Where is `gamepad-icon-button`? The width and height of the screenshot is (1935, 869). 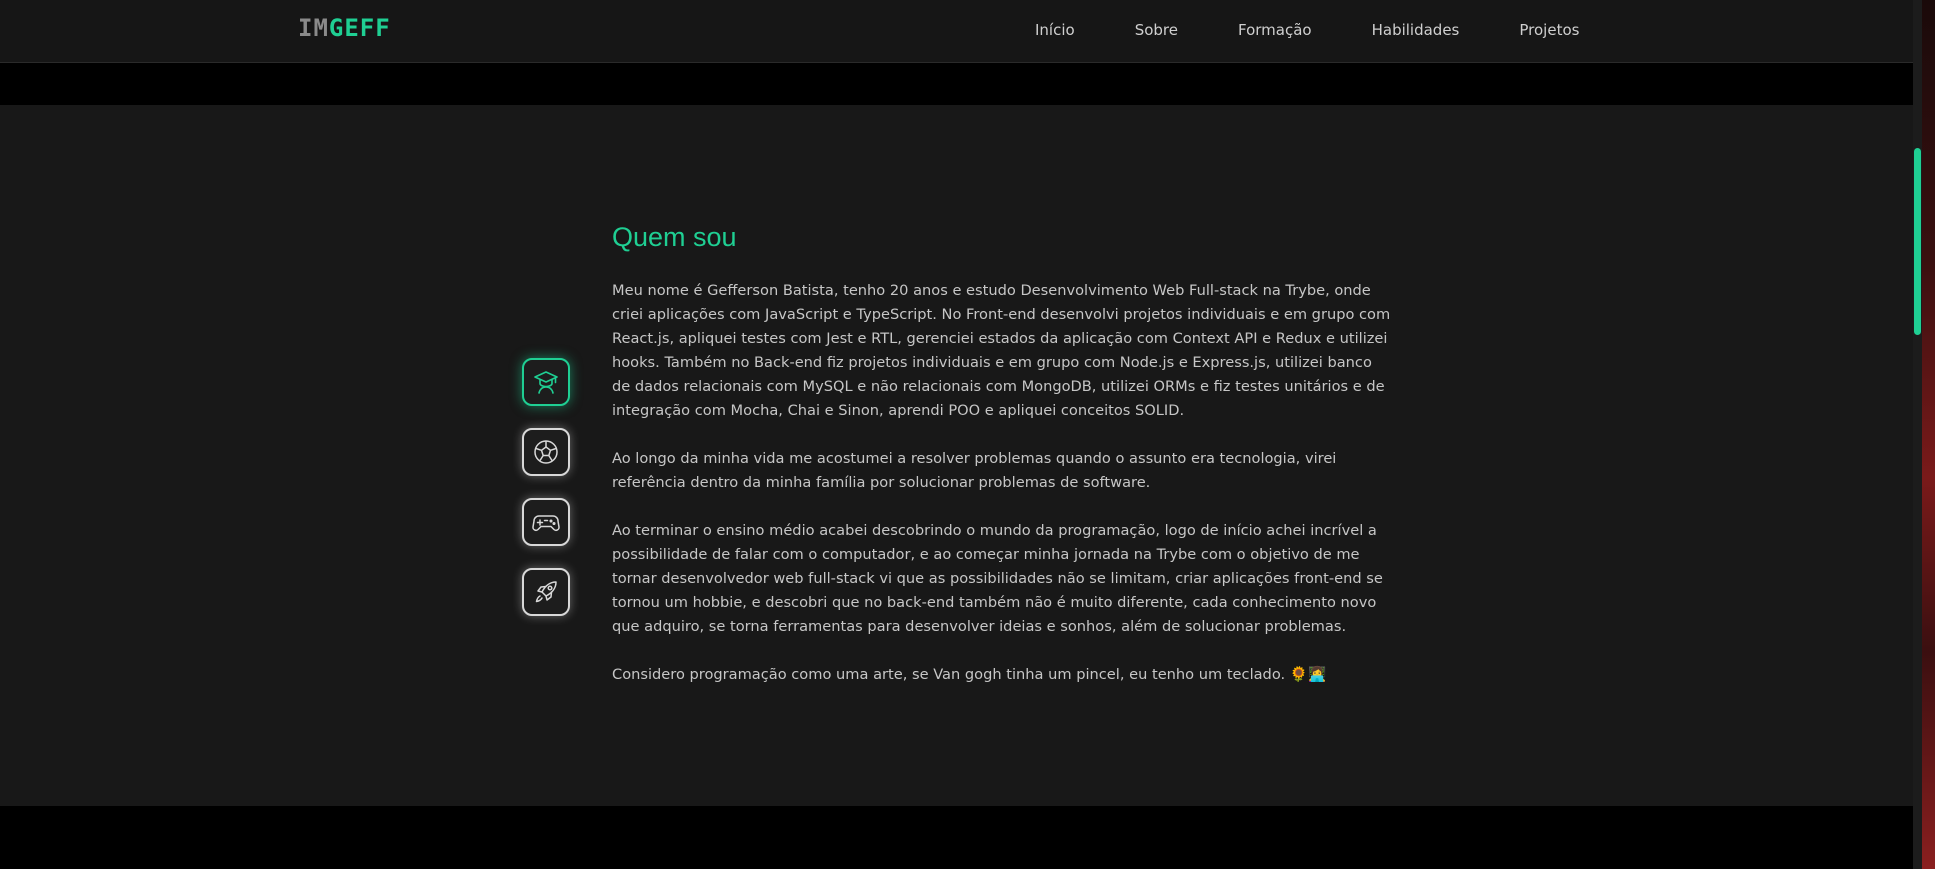 gamepad-icon-button is located at coordinates (546, 522).